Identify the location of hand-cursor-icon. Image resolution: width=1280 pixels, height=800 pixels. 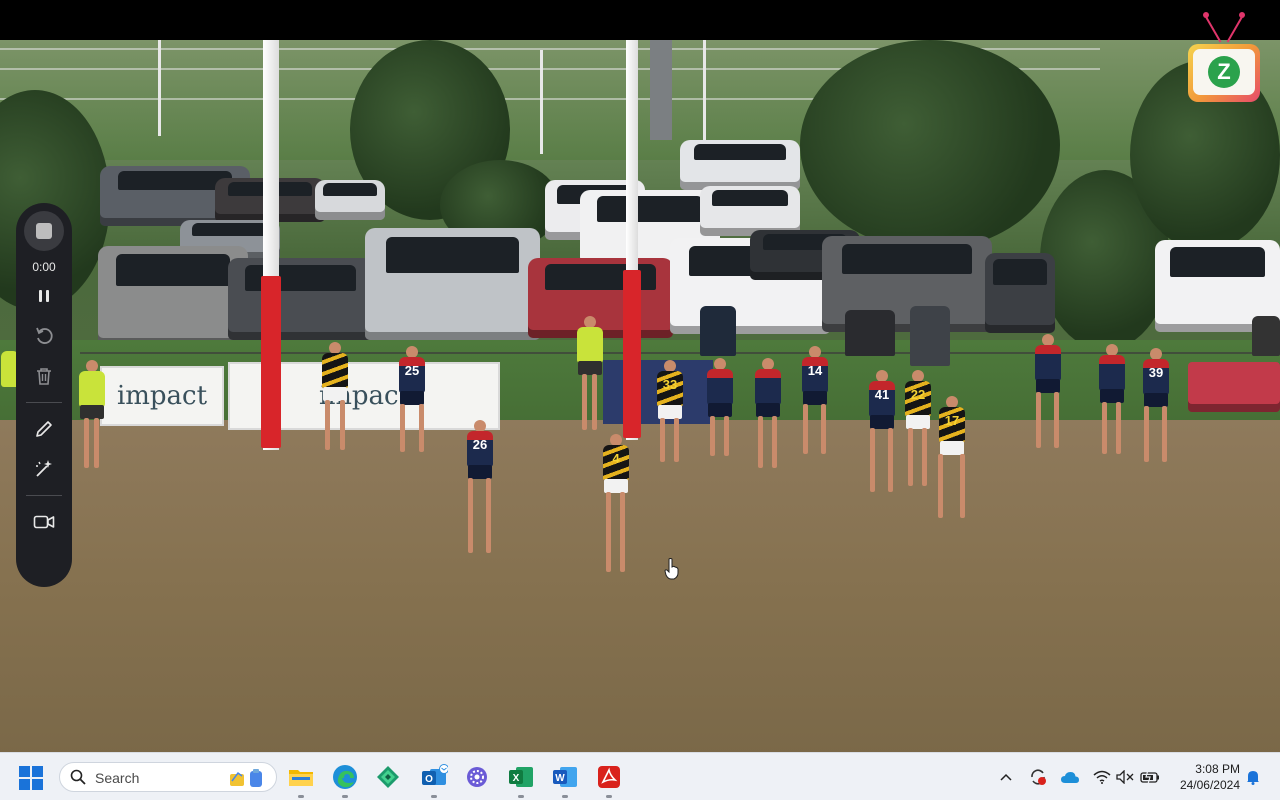
(671, 569).